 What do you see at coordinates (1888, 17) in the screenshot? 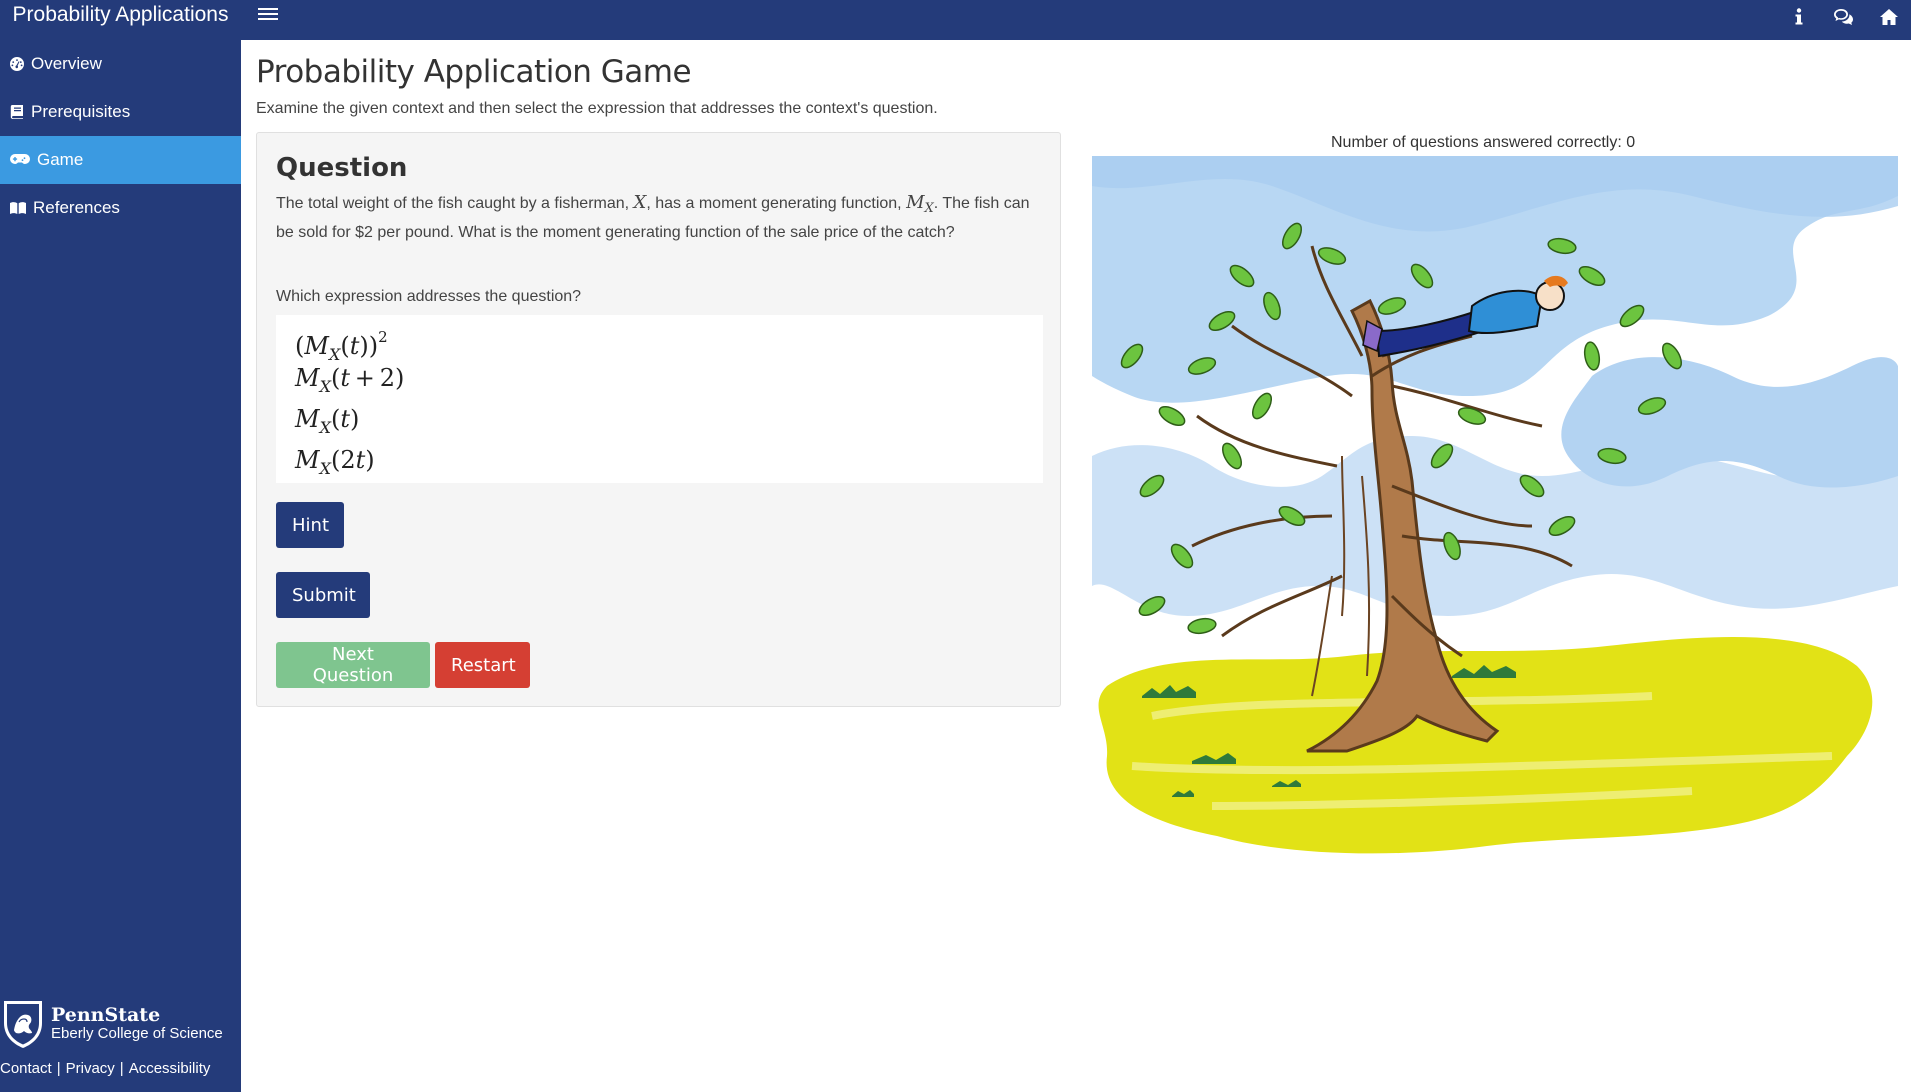
I see `home-icon` at bounding box center [1888, 17].